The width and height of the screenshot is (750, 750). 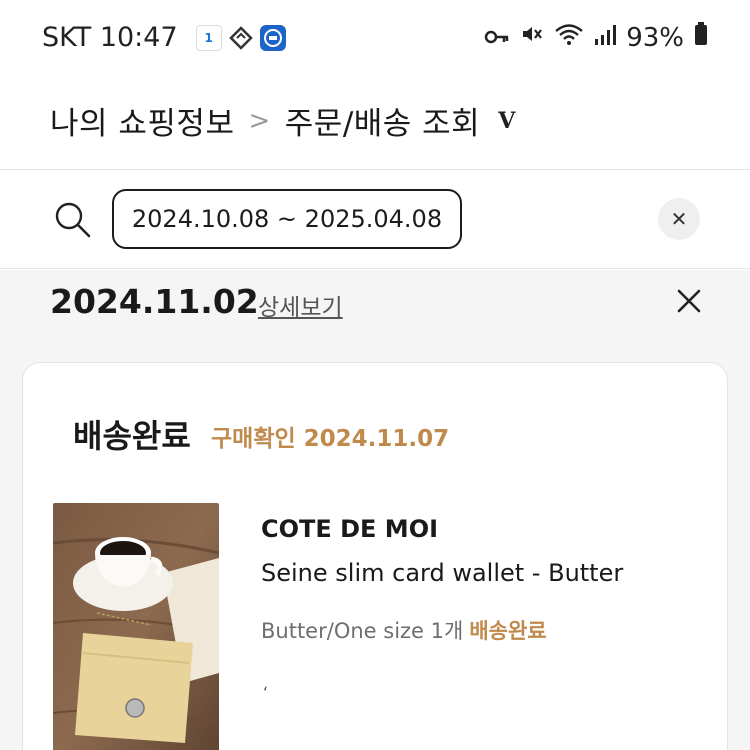 I want to click on search-icon, so click(x=73, y=220).